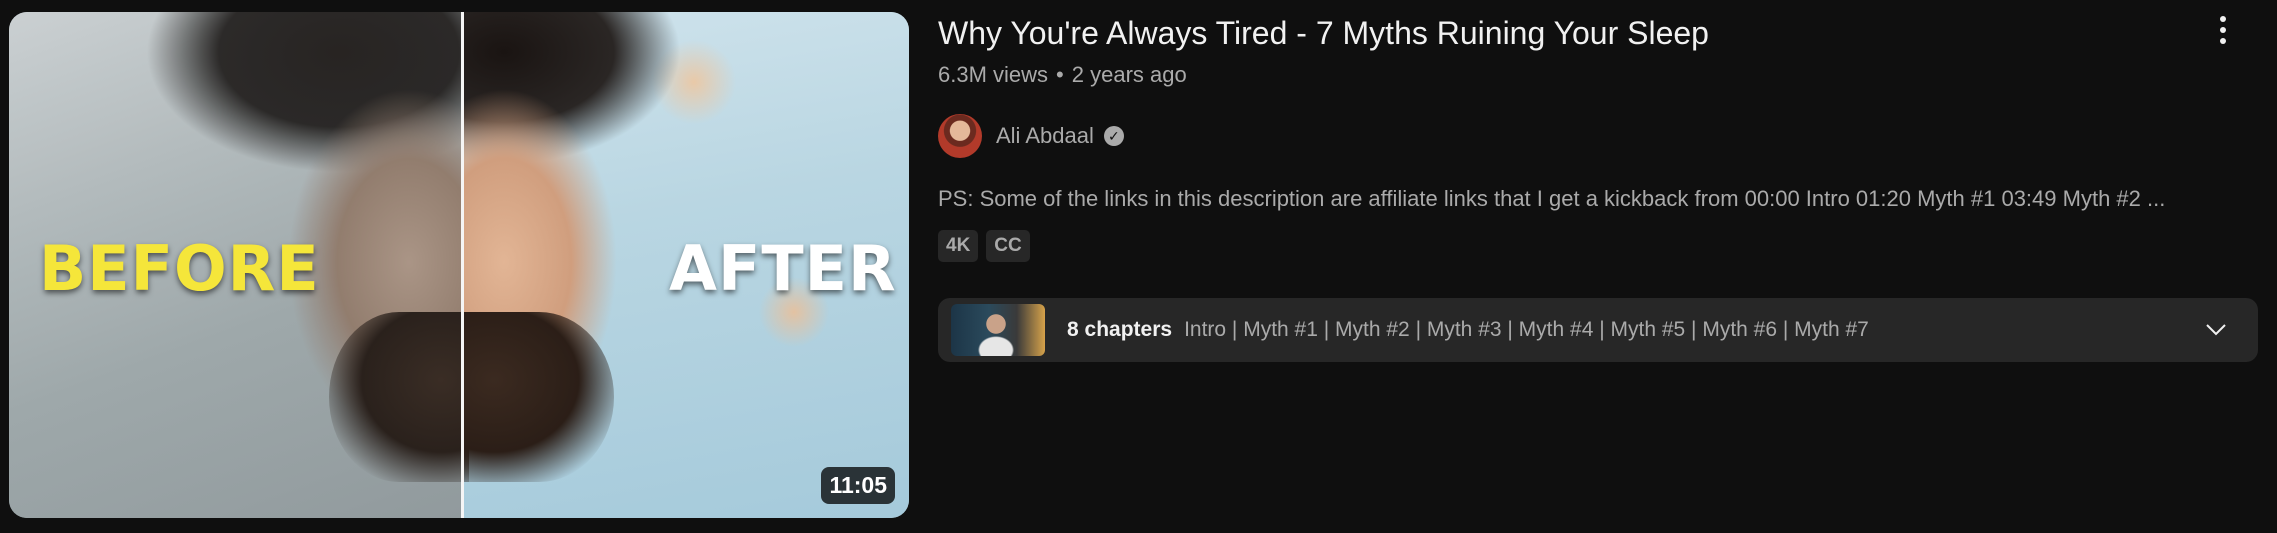 The image size is (2277, 533). I want to click on thumbnail-before-text: BEFORE, so click(179, 268).